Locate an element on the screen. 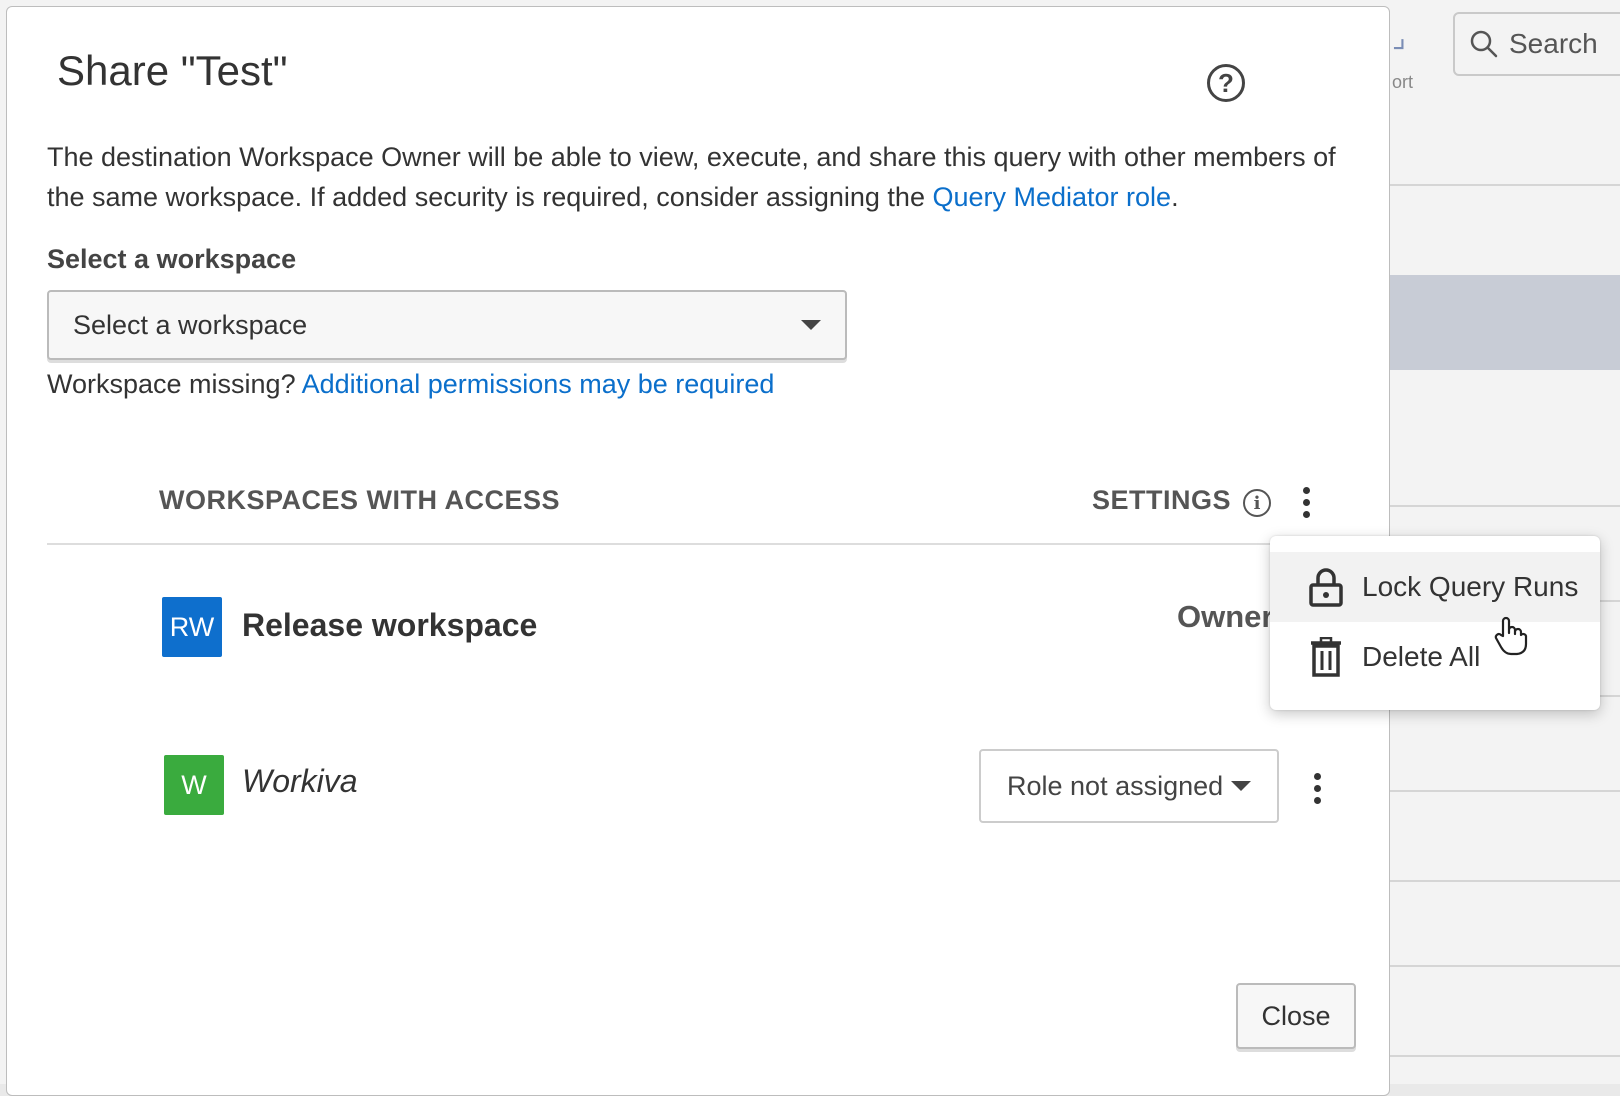 The width and height of the screenshot is (1620, 1096). settings-more-icon is located at coordinates (1306, 502).